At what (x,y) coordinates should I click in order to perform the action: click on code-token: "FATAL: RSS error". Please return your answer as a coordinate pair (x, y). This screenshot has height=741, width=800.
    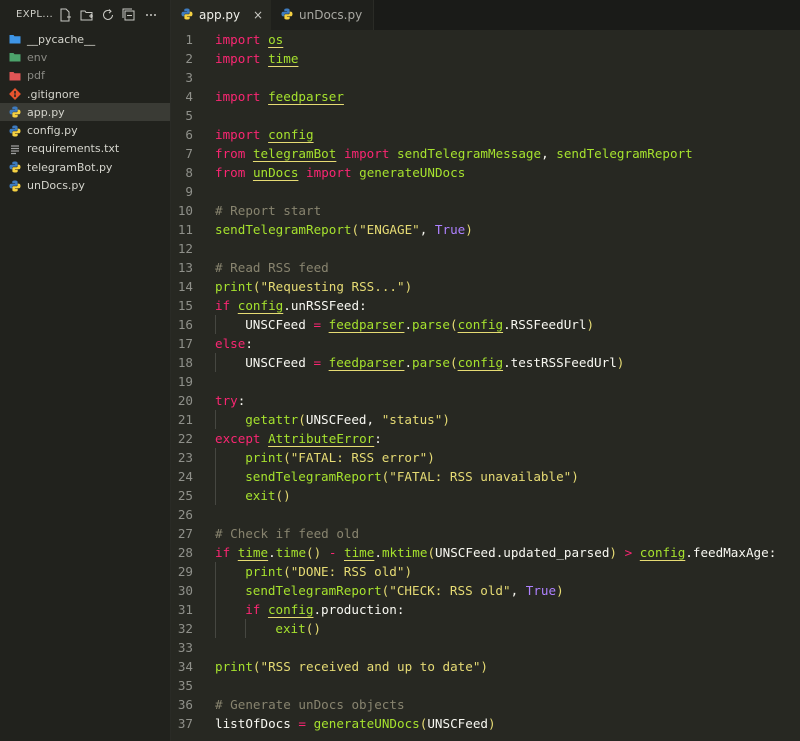
    Looking at the image, I should click on (359, 457).